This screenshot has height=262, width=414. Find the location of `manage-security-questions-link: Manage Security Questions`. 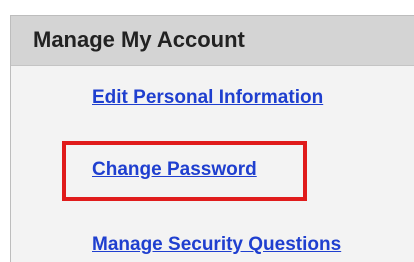

manage-security-questions-link: Manage Security Questions is located at coordinates (216, 245).